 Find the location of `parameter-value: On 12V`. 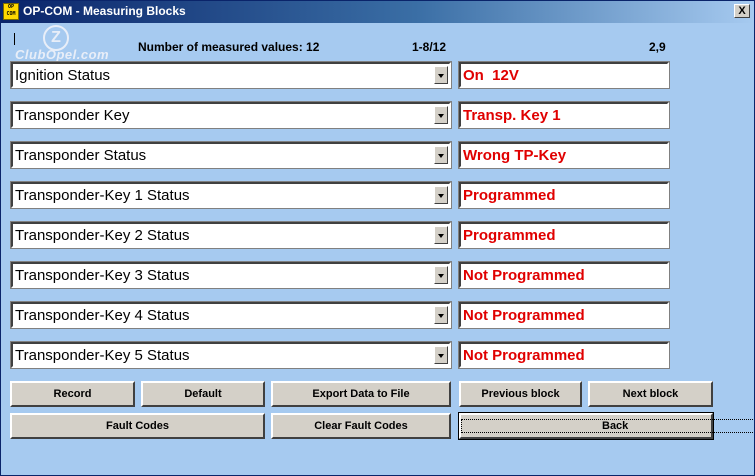

parameter-value: On 12V is located at coordinates (491, 75).